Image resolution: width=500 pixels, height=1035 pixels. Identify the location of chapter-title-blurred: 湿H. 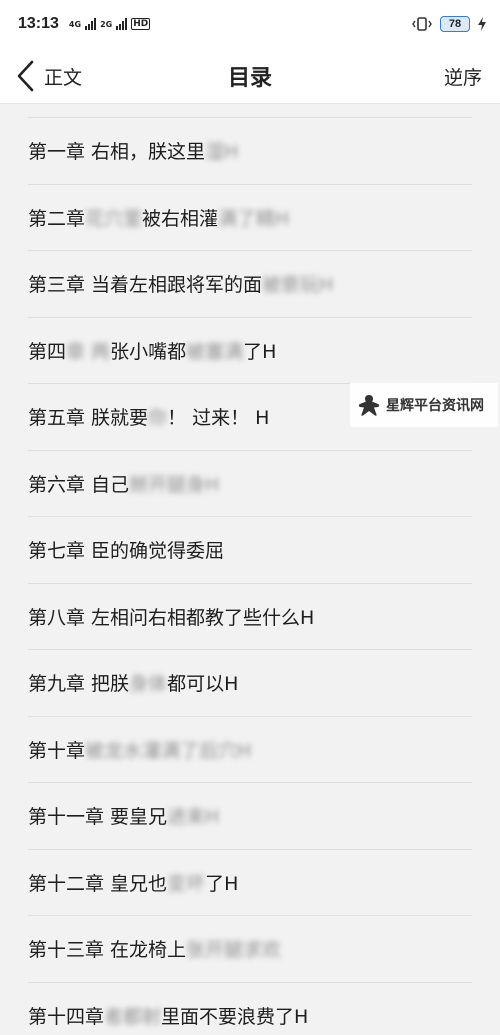
(222, 152).